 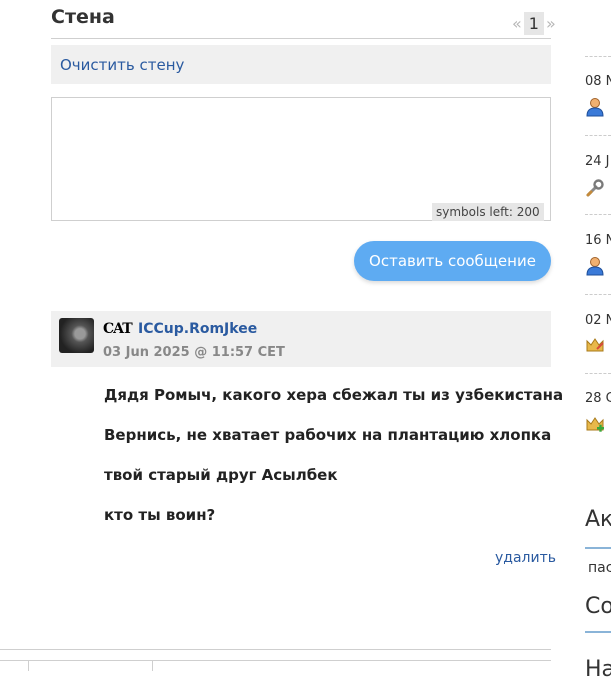 What do you see at coordinates (598, 320) in the screenshot?
I see `event-date: 02 N` at bounding box center [598, 320].